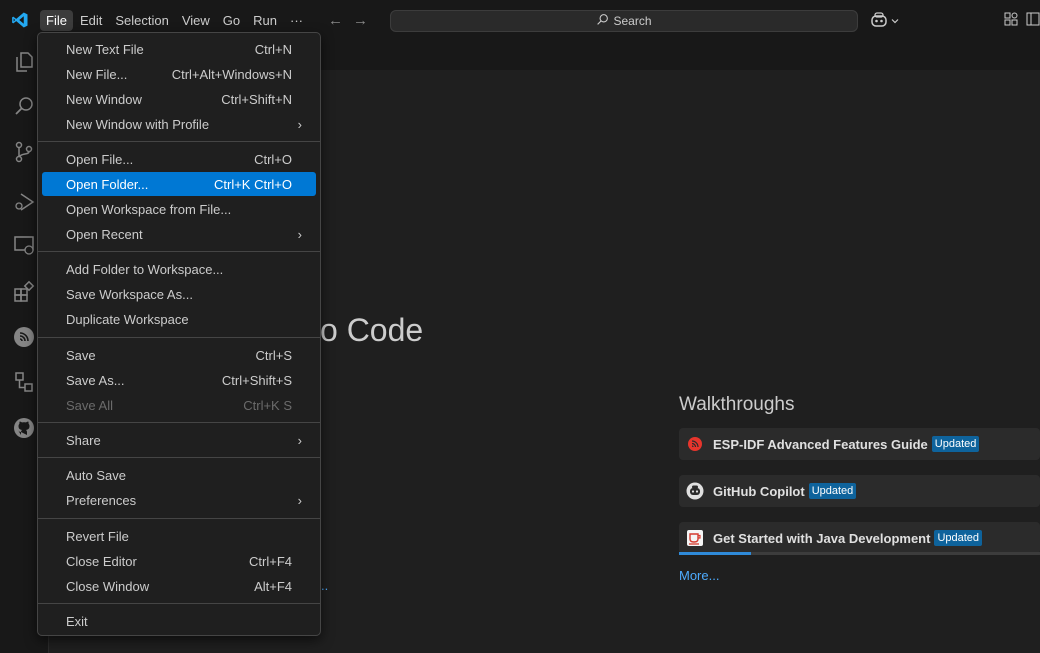 The height and width of the screenshot is (653, 1040). I want to click on menu-item-new-window-with-profile: New Window with Profile ›, so click(179, 124).